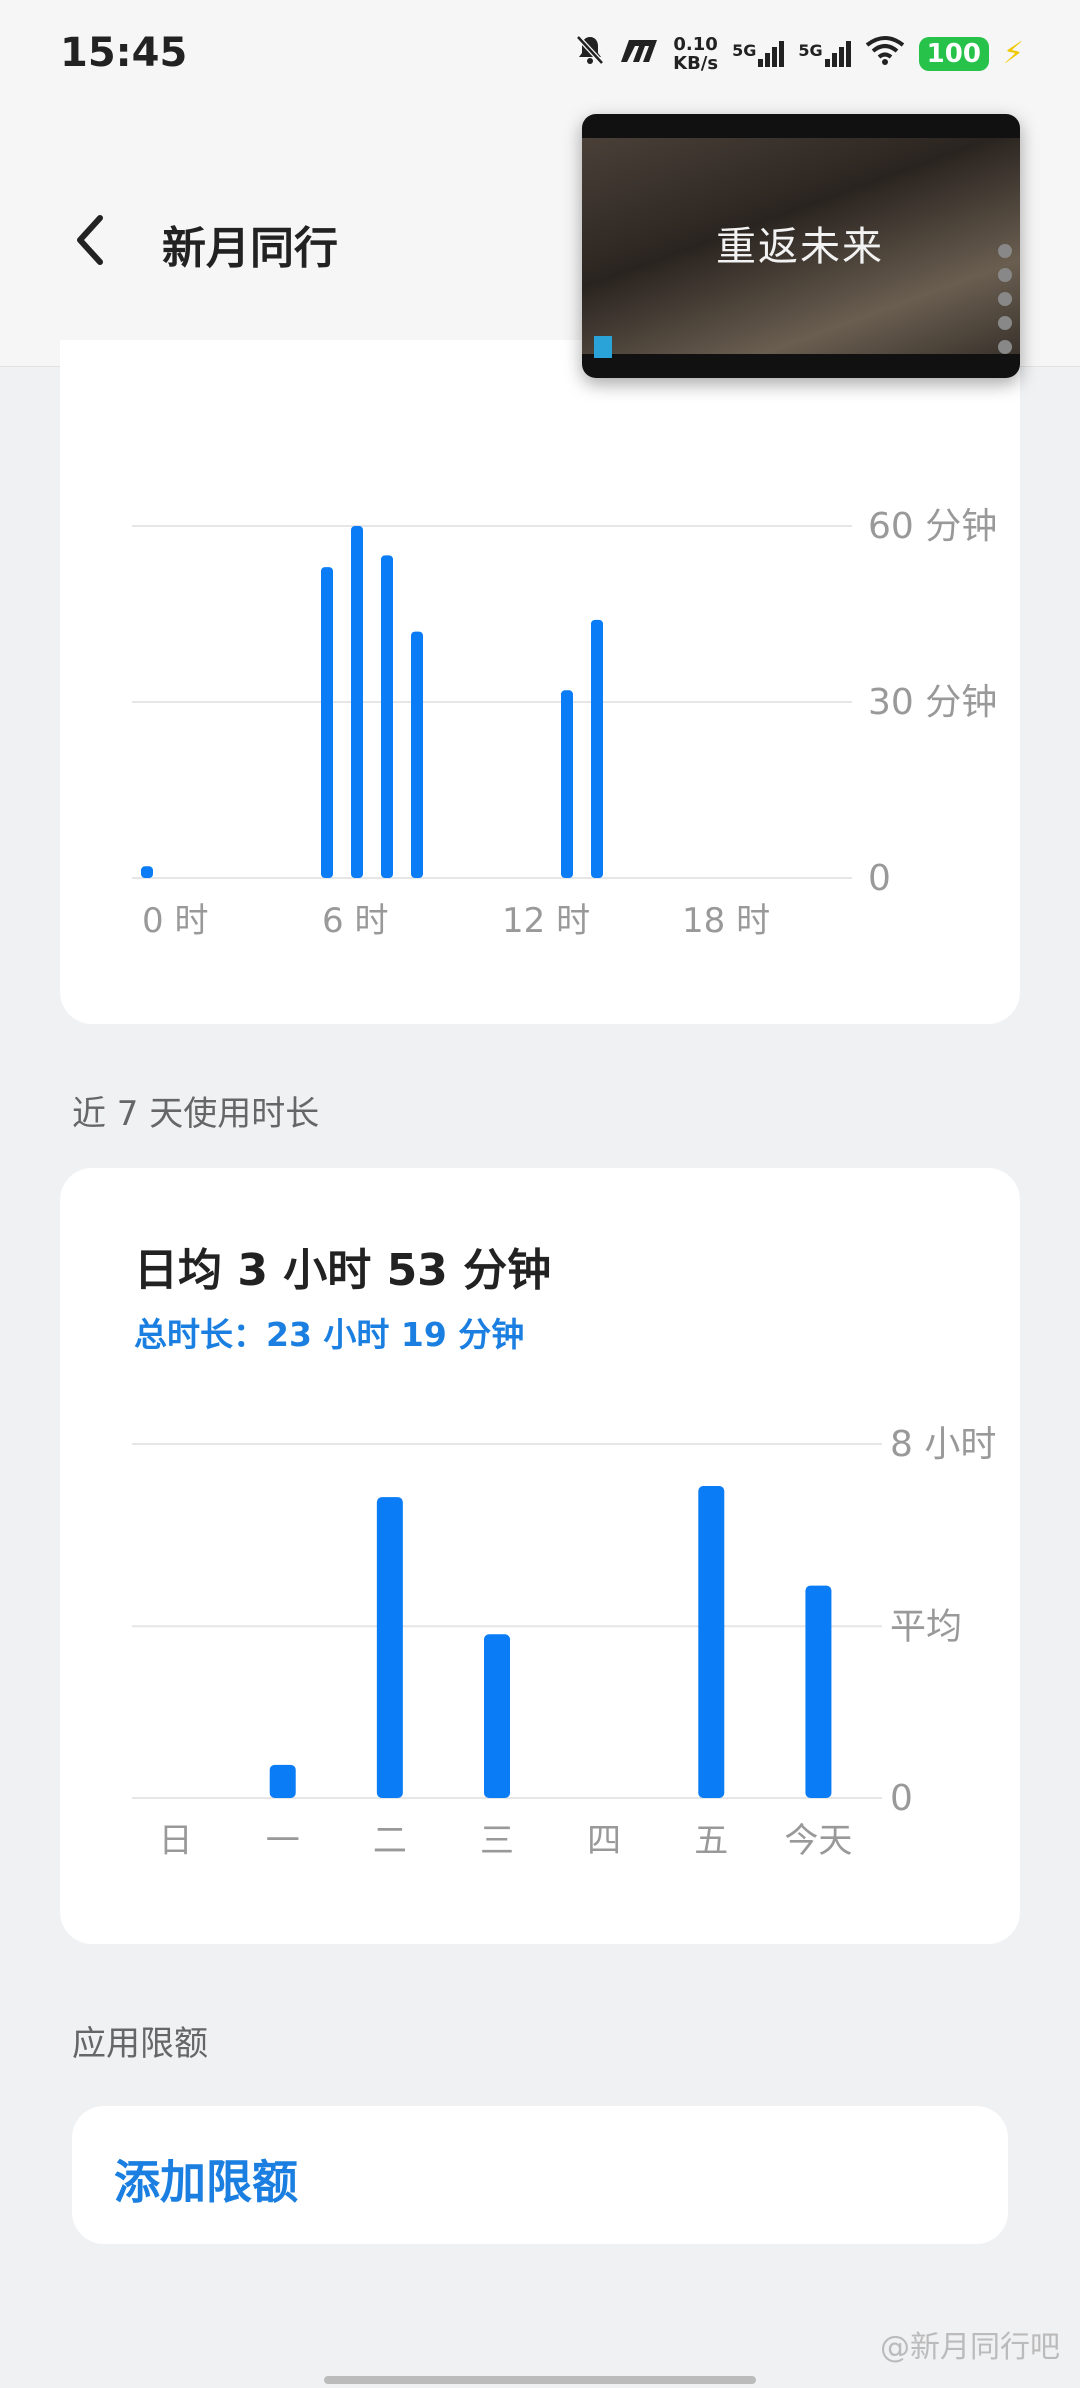 This screenshot has height=2388, width=1080. Describe the element at coordinates (1005, 299) in the screenshot. I see `pip-controls` at that location.